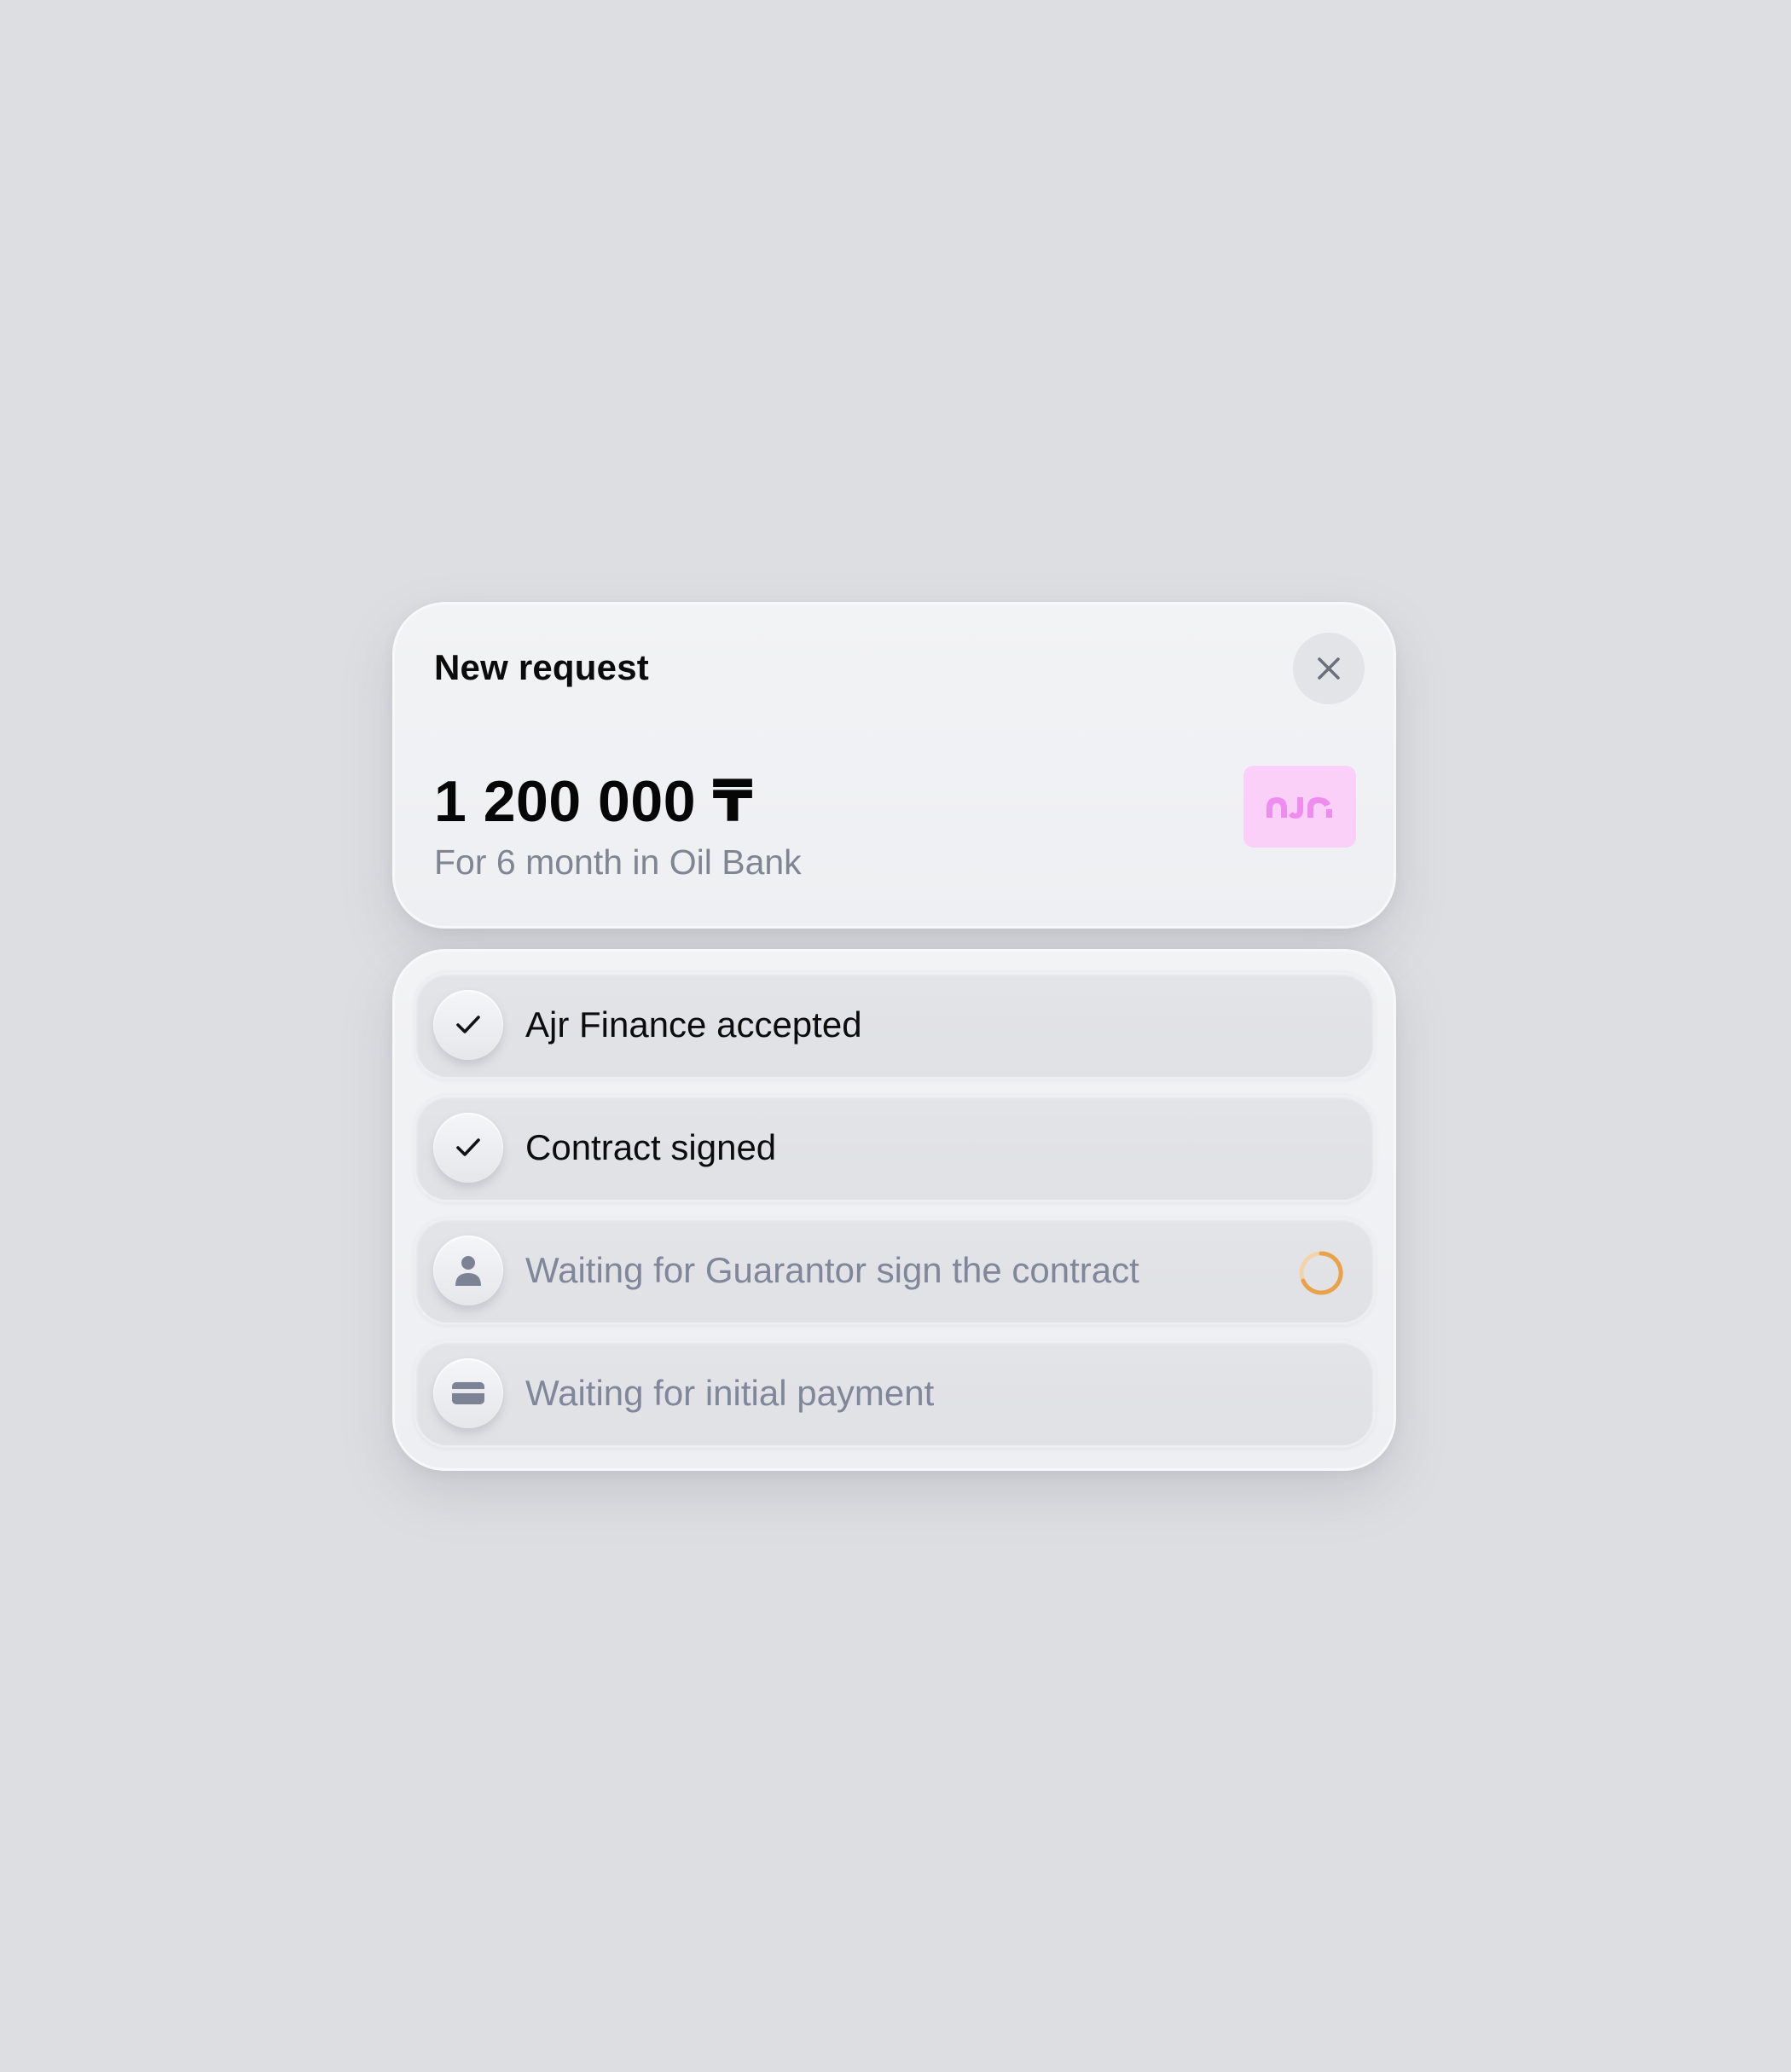 The image size is (1791, 2072). Describe the element at coordinates (541, 667) in the screenshot. I see `request-title: New request` at that location.